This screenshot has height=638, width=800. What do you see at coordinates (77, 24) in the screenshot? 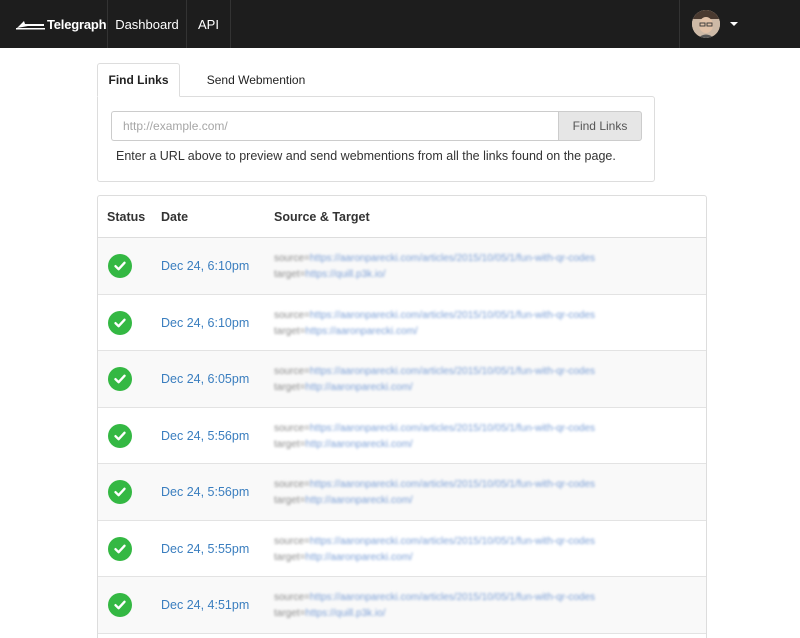
I see `brand-name: Telegraph` at bounding box center [77, 24].